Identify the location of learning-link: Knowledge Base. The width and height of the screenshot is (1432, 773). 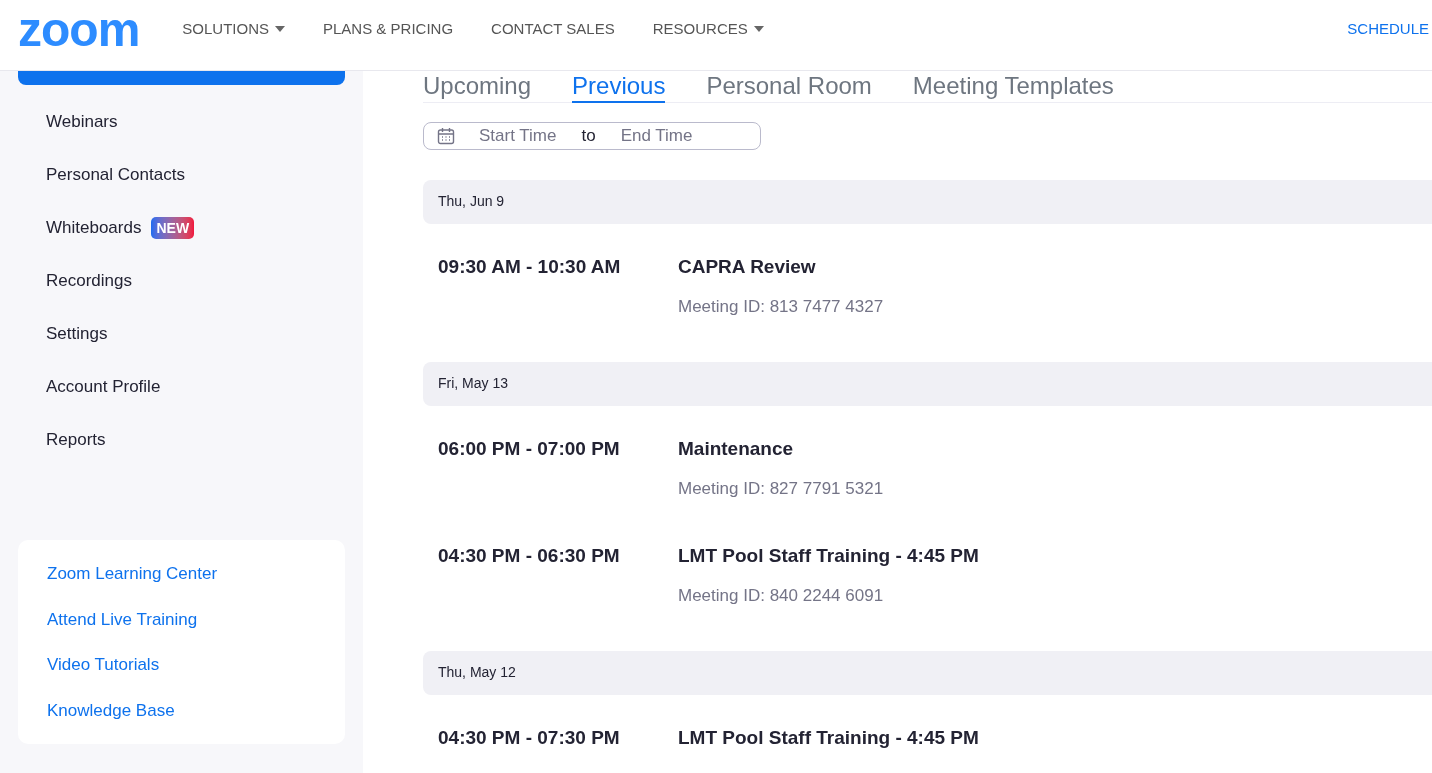
(111, 710).